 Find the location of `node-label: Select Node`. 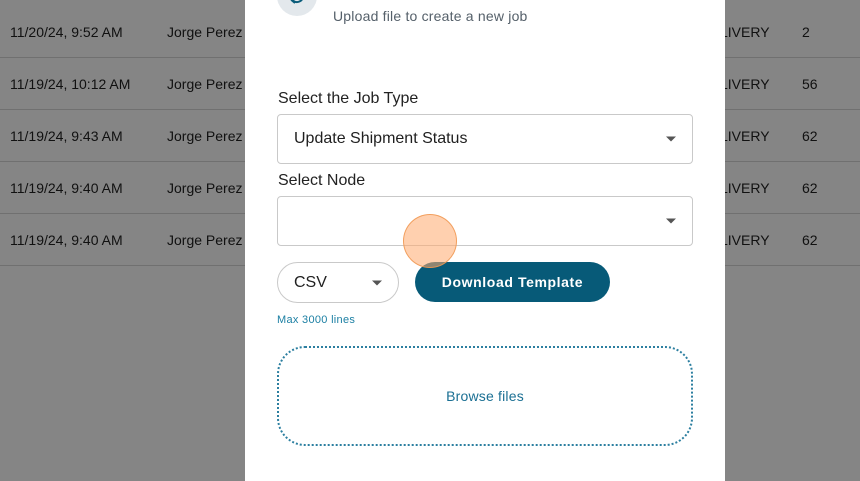

node-label: Select Node is located at coordinates (322, 180).